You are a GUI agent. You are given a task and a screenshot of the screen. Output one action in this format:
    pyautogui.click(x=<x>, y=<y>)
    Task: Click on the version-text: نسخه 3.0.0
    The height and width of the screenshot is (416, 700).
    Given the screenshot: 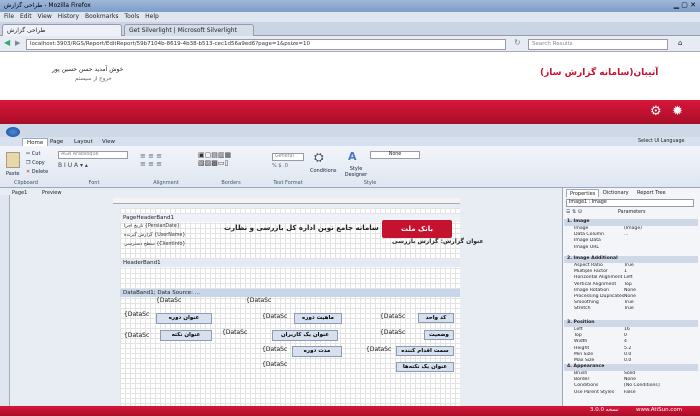 What is the action you would take?
    pyautogui.click(x=604, y=410)
    